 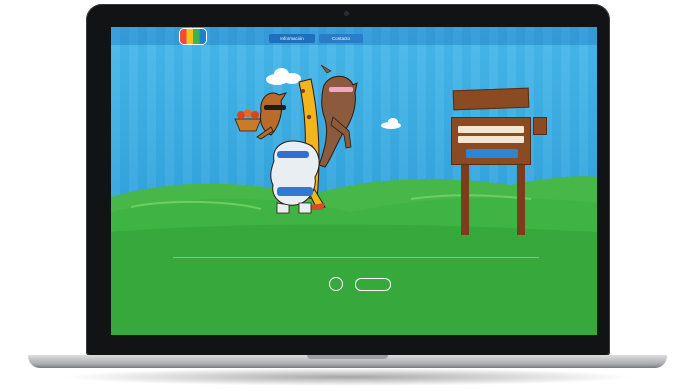 I want to click on tree-pan-icon, so click(x=248, y=120).